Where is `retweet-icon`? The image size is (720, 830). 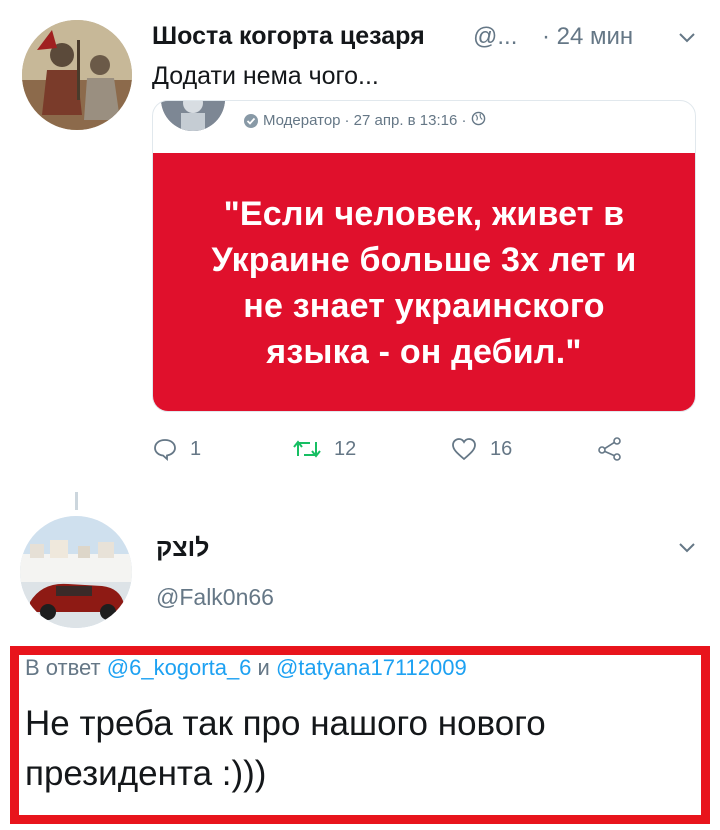 retweet-icon is located at coordinates (307, 449).